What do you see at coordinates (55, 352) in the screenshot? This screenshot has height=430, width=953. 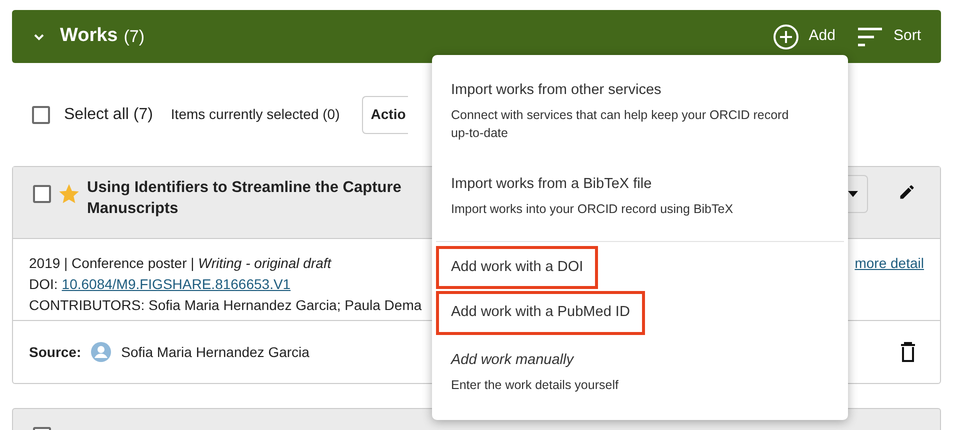 I see `source-label: Source:` at bounding box center [55, 352].